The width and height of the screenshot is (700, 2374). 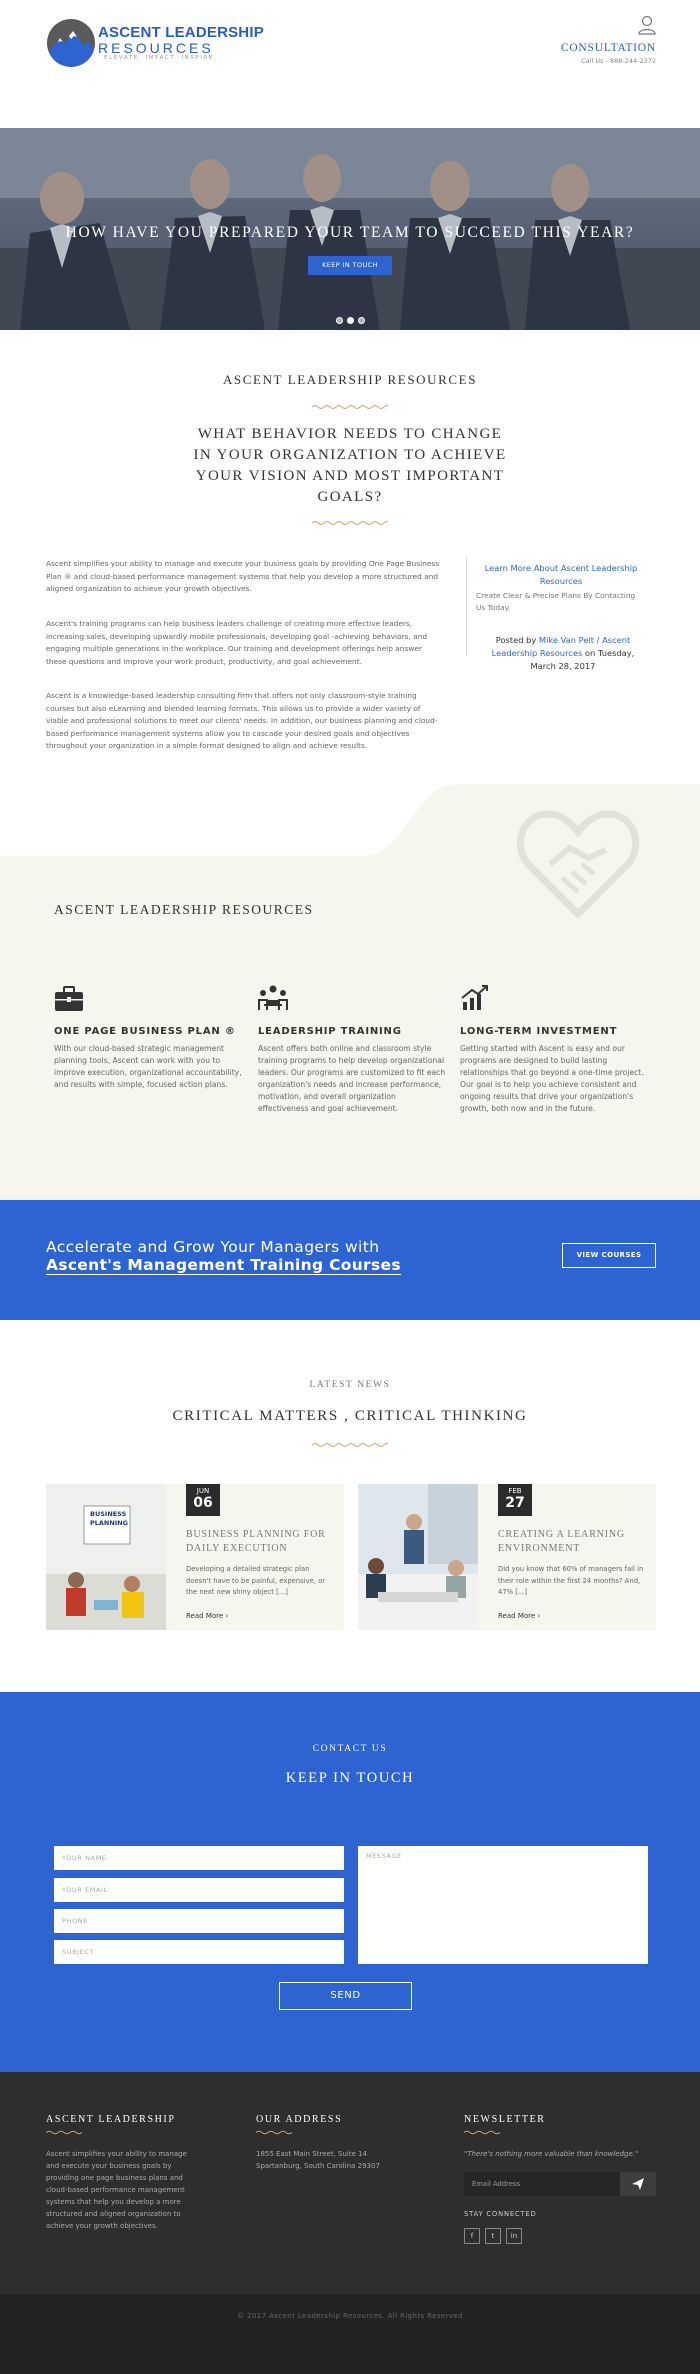 I want to click on news-date-badge: FEB 27, so click(x=515, y=1500).